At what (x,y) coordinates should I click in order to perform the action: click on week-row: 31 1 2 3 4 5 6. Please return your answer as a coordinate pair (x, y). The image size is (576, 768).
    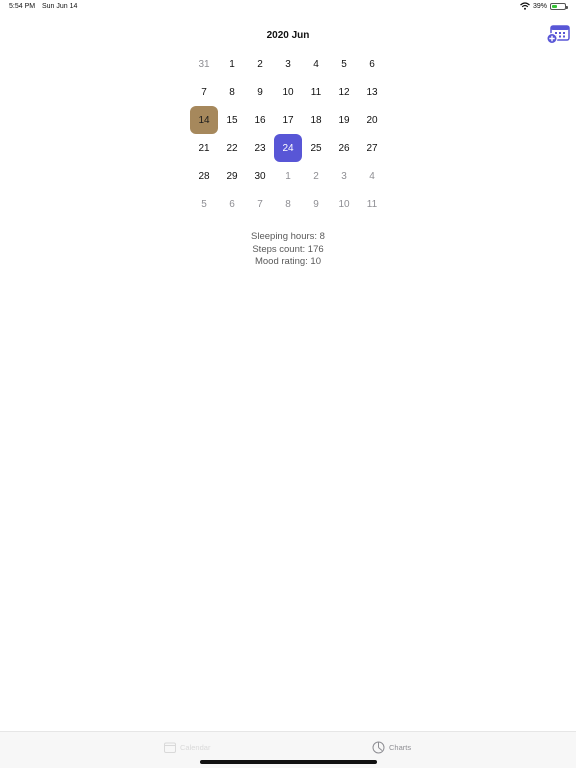
    Looking at the image, I should click on (288, 64).